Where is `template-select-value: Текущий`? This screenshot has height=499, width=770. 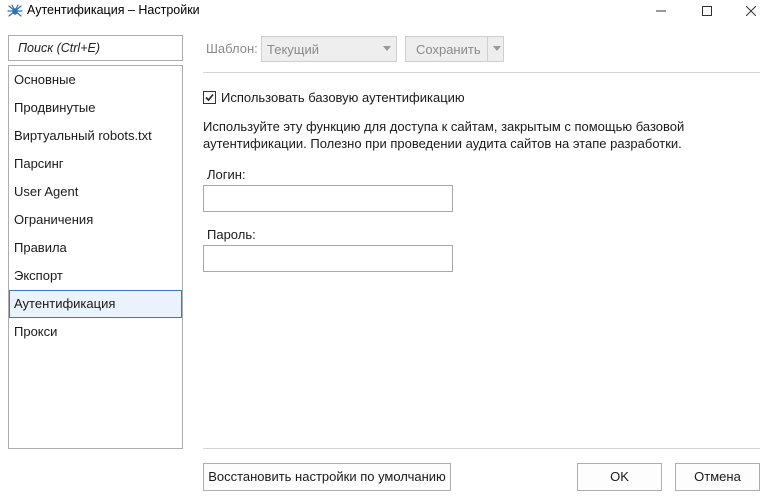 template-select-value: Текущий is located at coordinates (293, 49).